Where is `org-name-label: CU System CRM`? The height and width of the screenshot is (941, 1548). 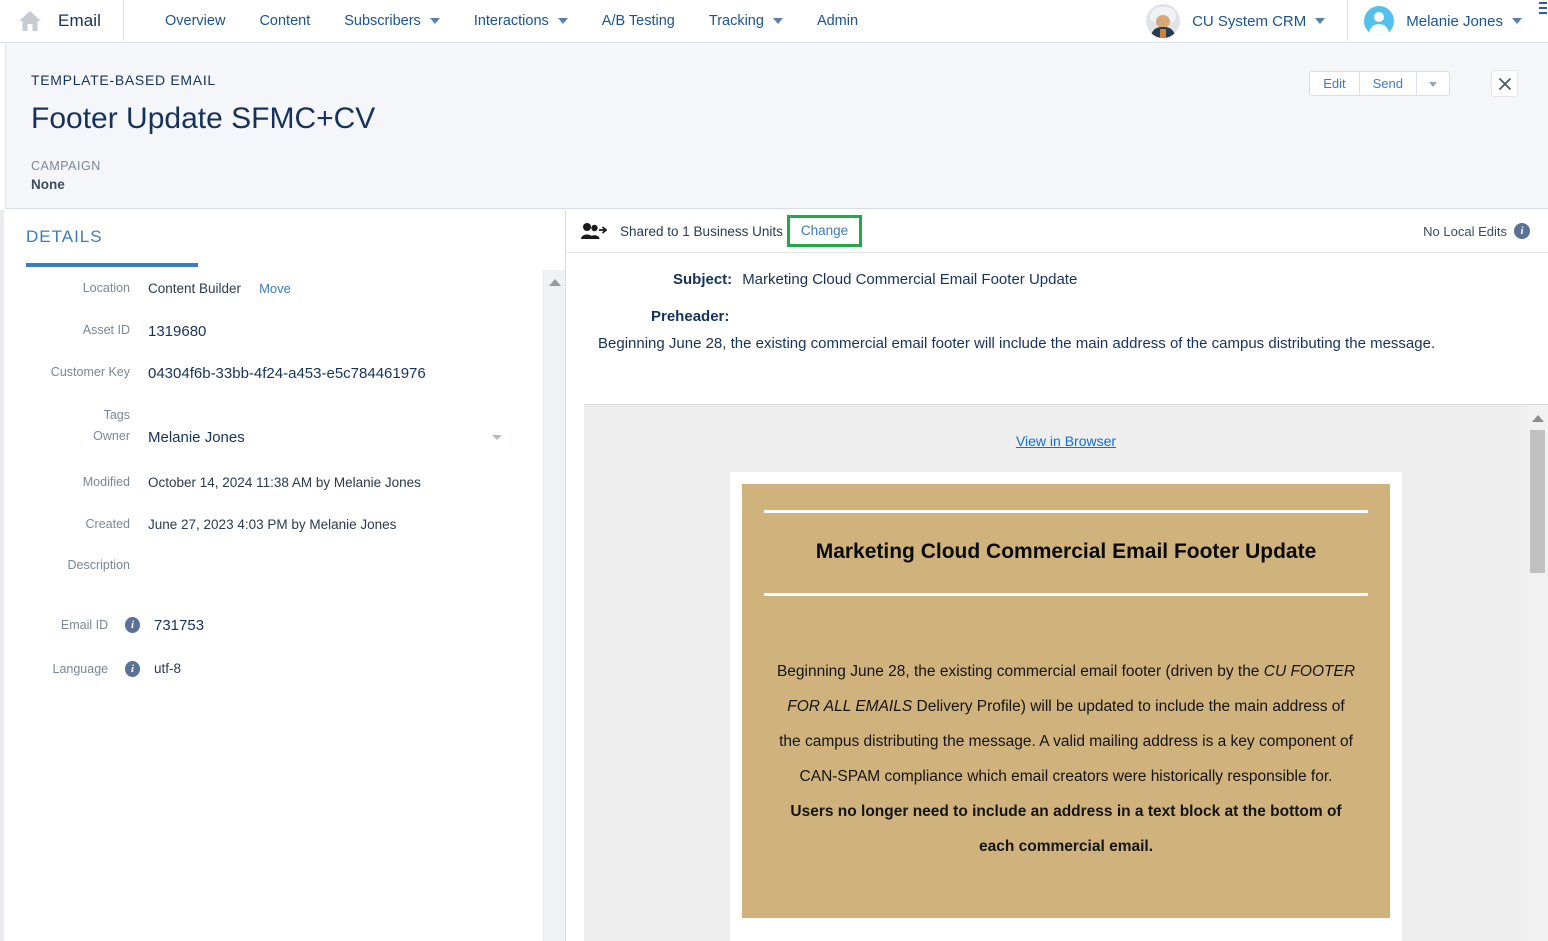 org-name-label: CU System CRM is located at coordinates (1249, 21).